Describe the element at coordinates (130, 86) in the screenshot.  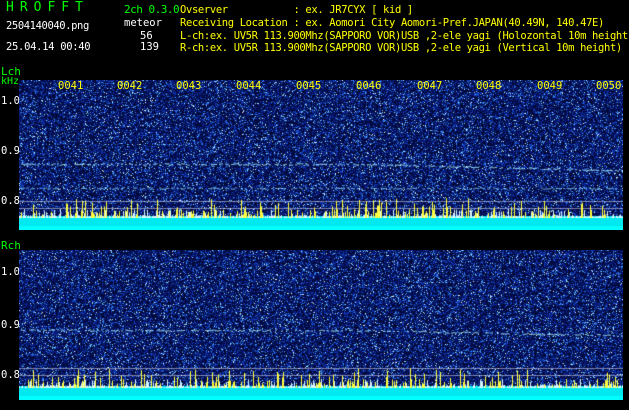
I see `time-label-0042: 0042` at that location.